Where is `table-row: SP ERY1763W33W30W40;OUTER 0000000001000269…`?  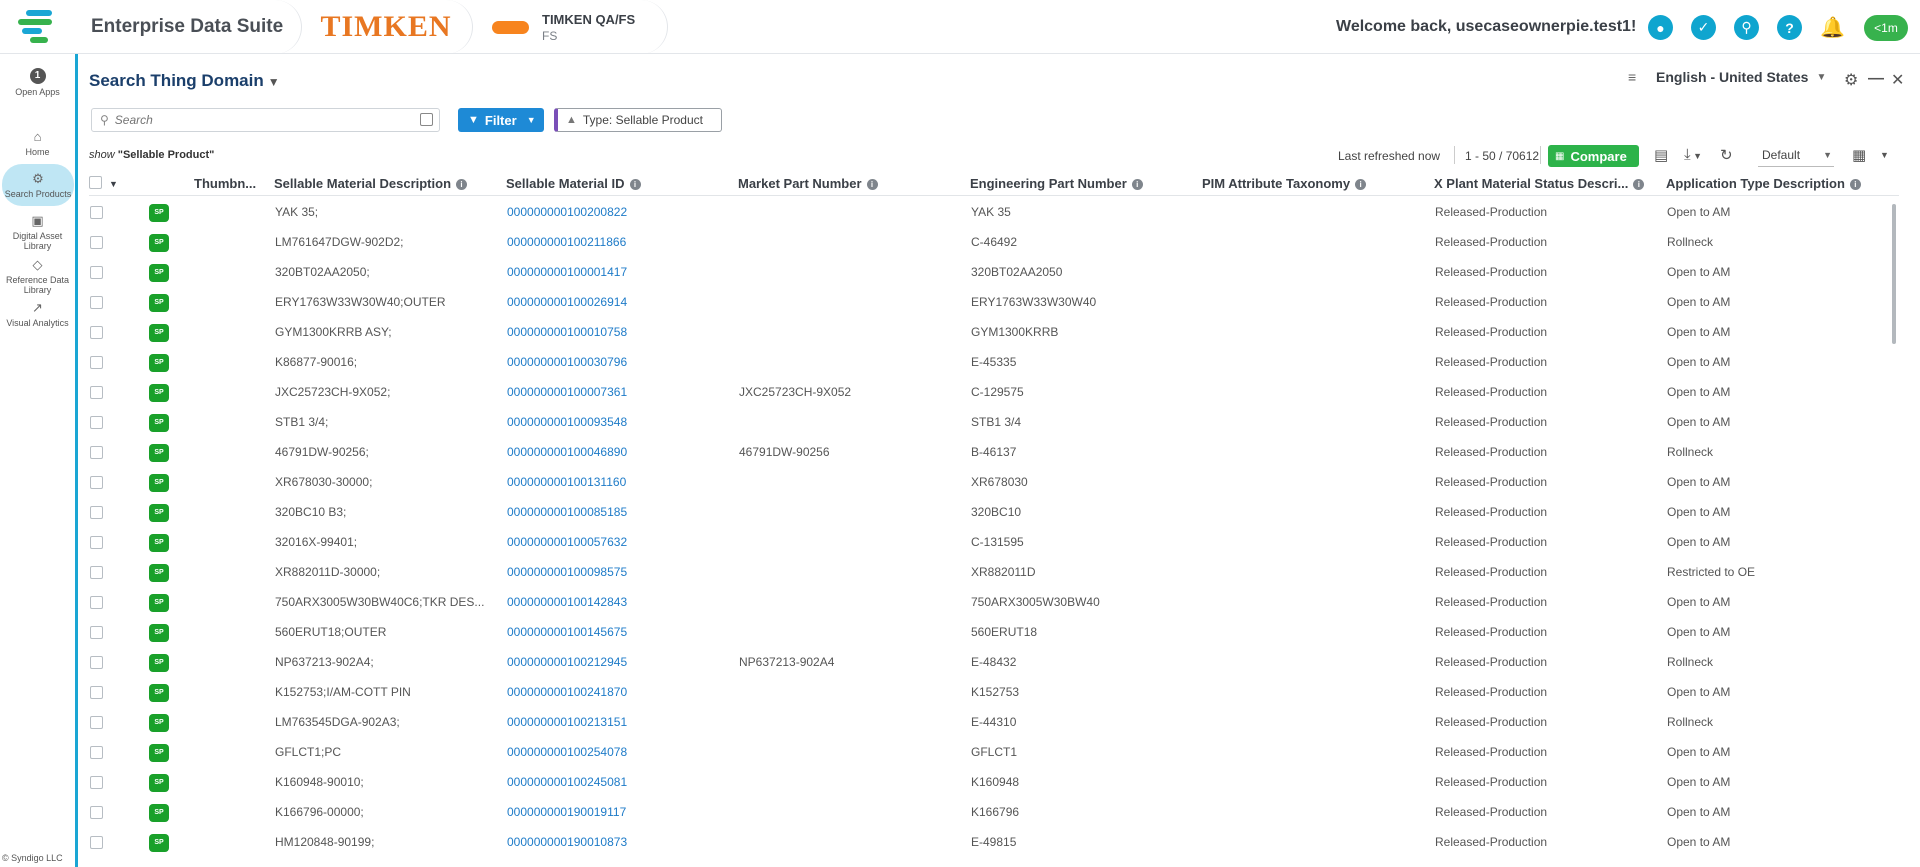 table-row: SP ERY1763W33W30W40;OUTER 0000000001000269… is located at coordinates (989, 302).